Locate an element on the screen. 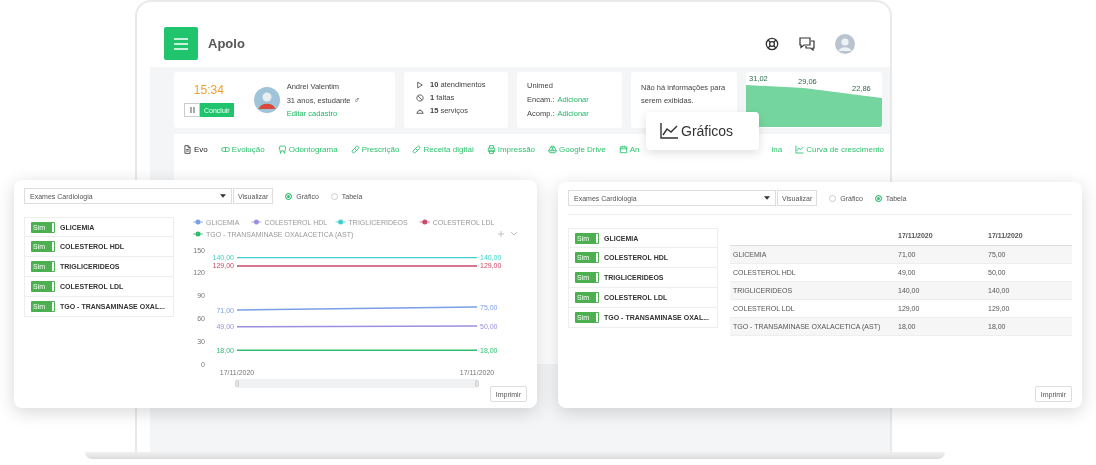  pause-icon is located at coordinates (192, 110).